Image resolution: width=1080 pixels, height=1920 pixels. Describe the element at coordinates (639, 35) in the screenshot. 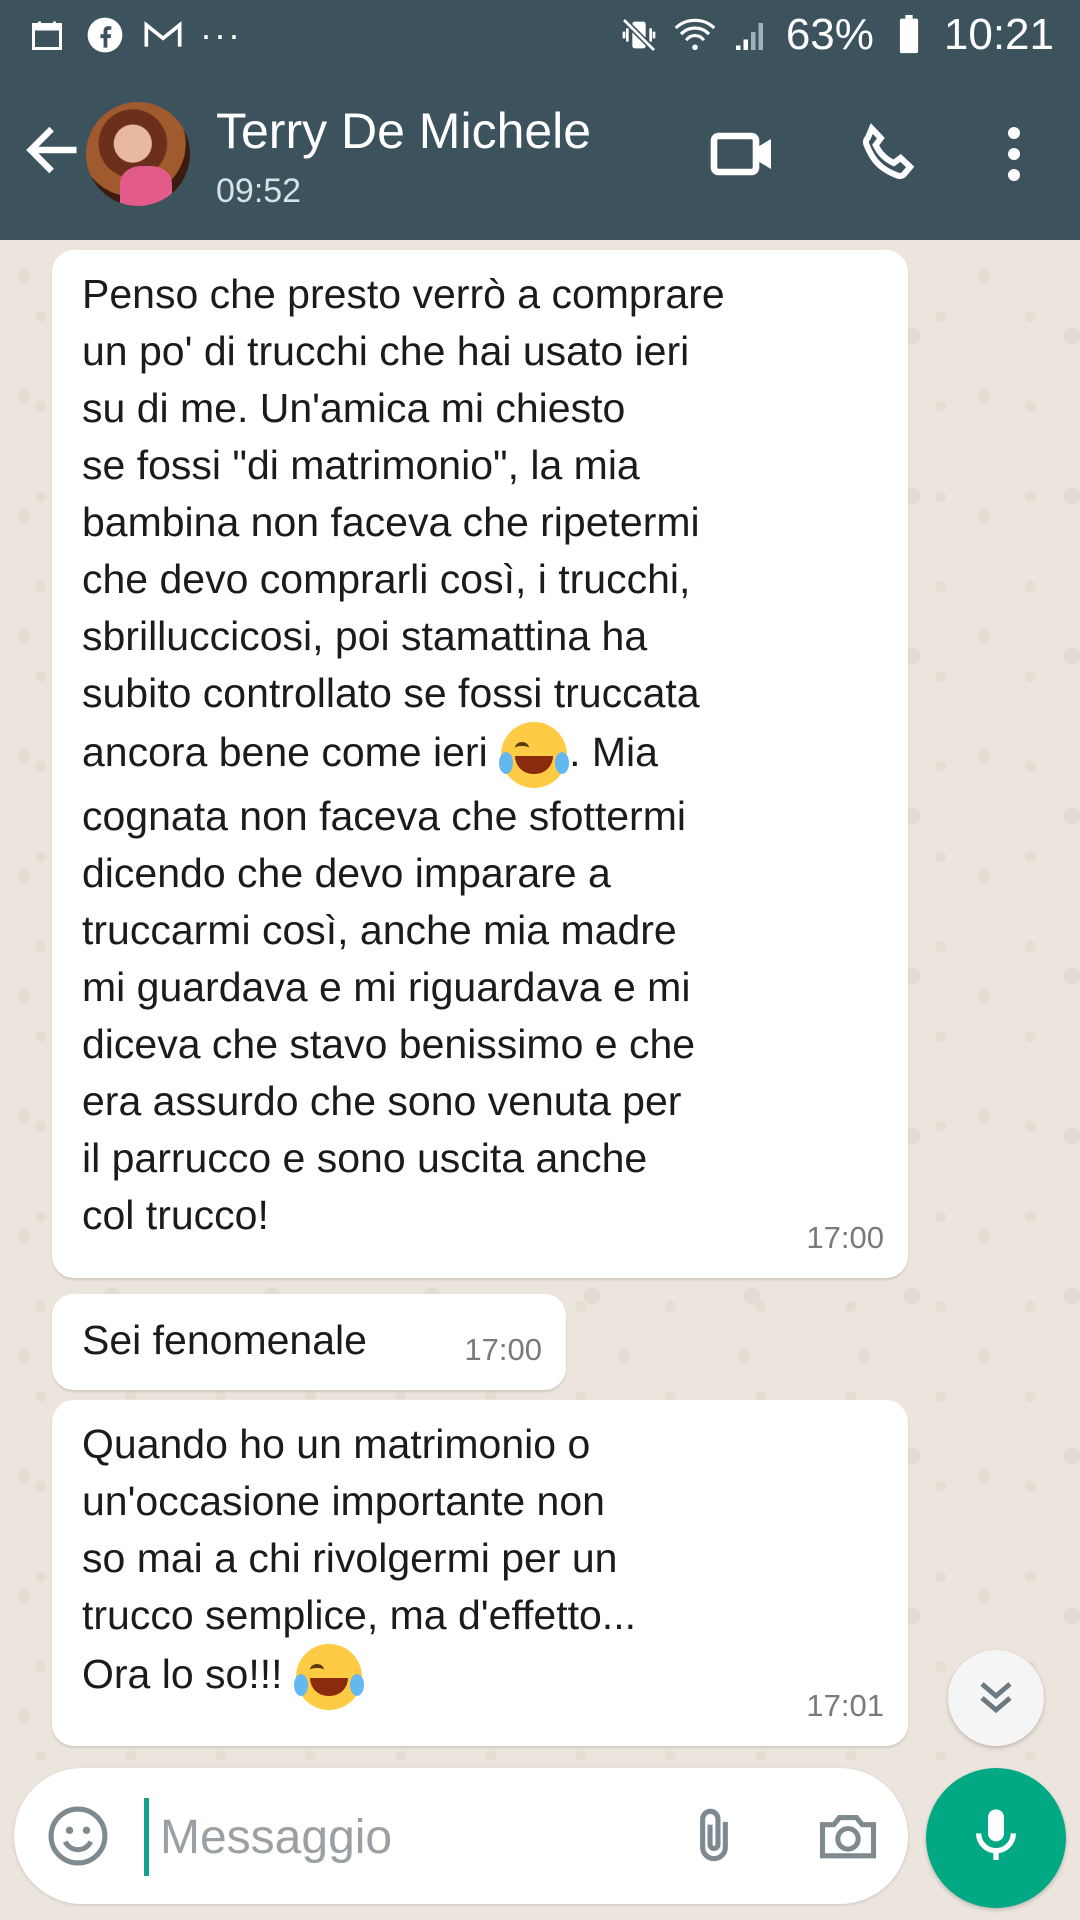

I see `mute-vibrate-icon` at that location.